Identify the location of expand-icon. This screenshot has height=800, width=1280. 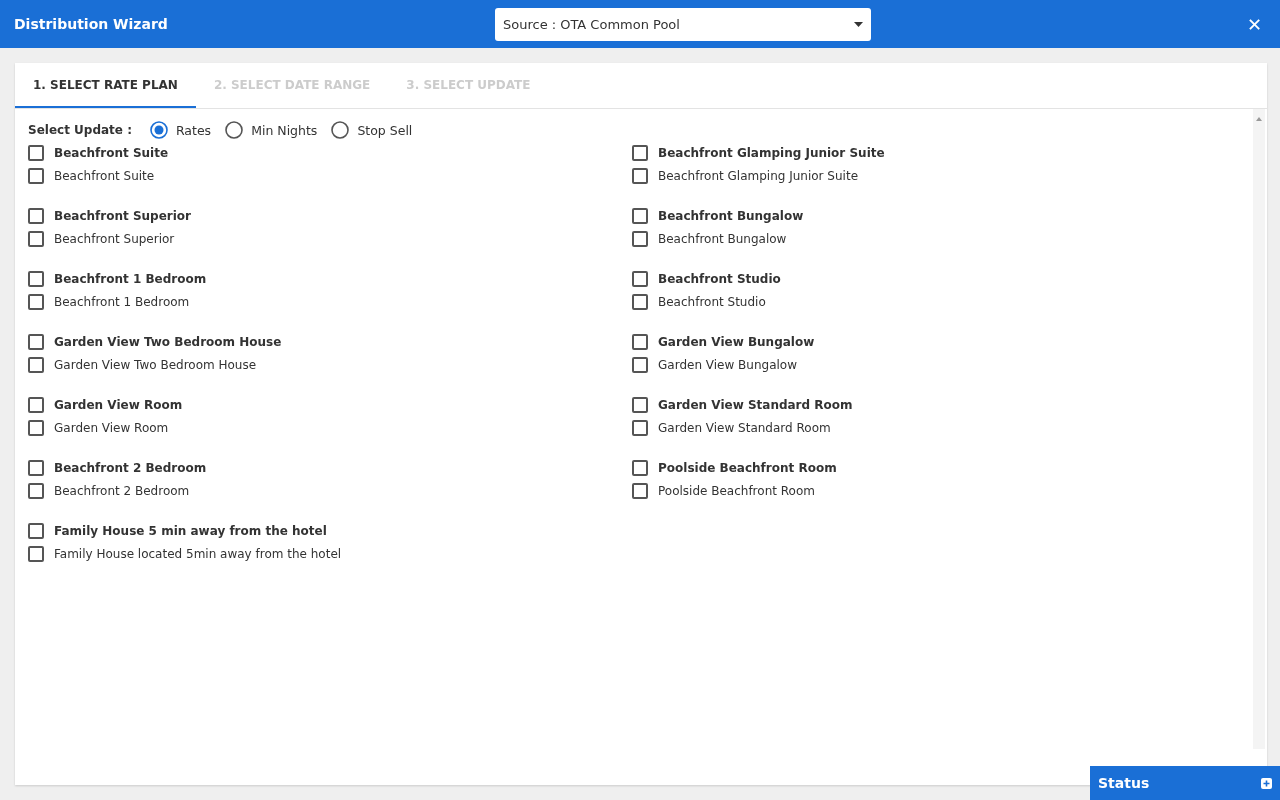
(1266, 783).